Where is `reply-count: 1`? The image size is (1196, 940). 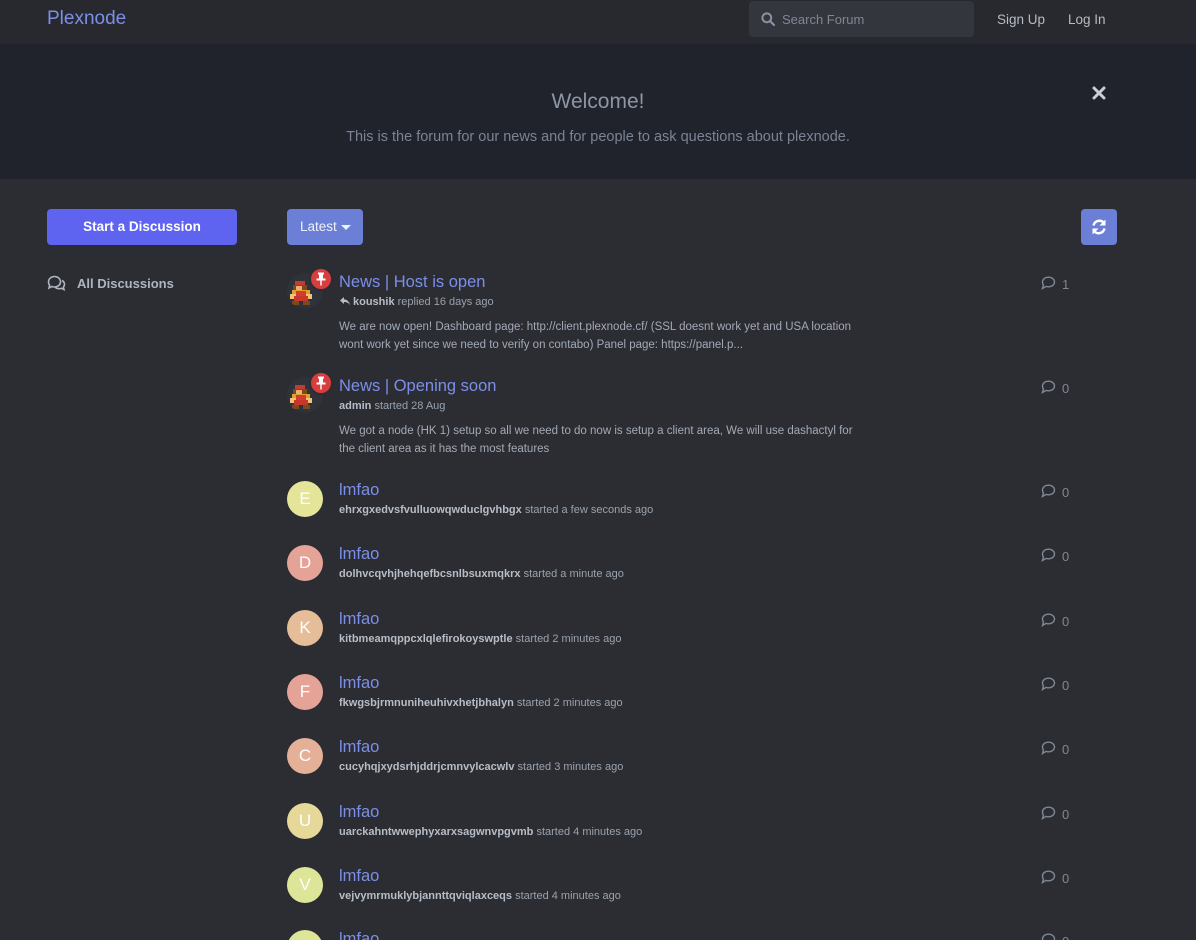
reply-count: 1 is located at coordinates (1064, 284).